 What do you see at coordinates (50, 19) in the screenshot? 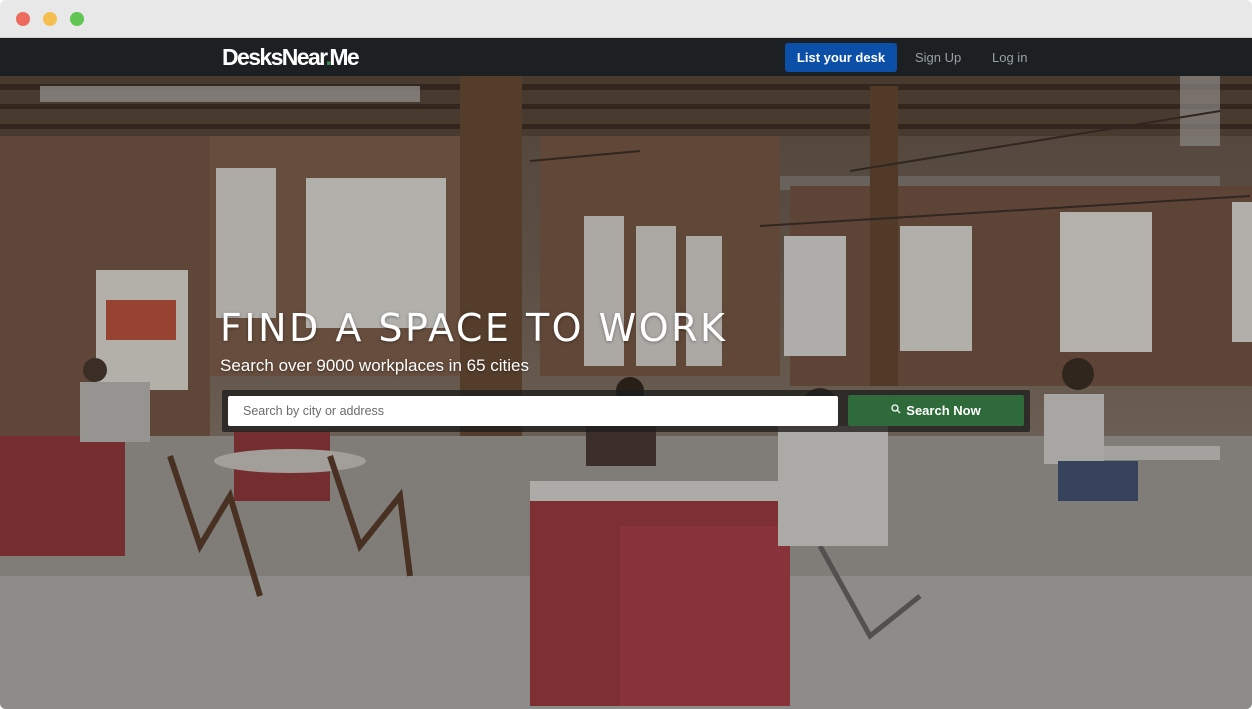
I see `minimize-window-button` at bounding box center [50, 19].